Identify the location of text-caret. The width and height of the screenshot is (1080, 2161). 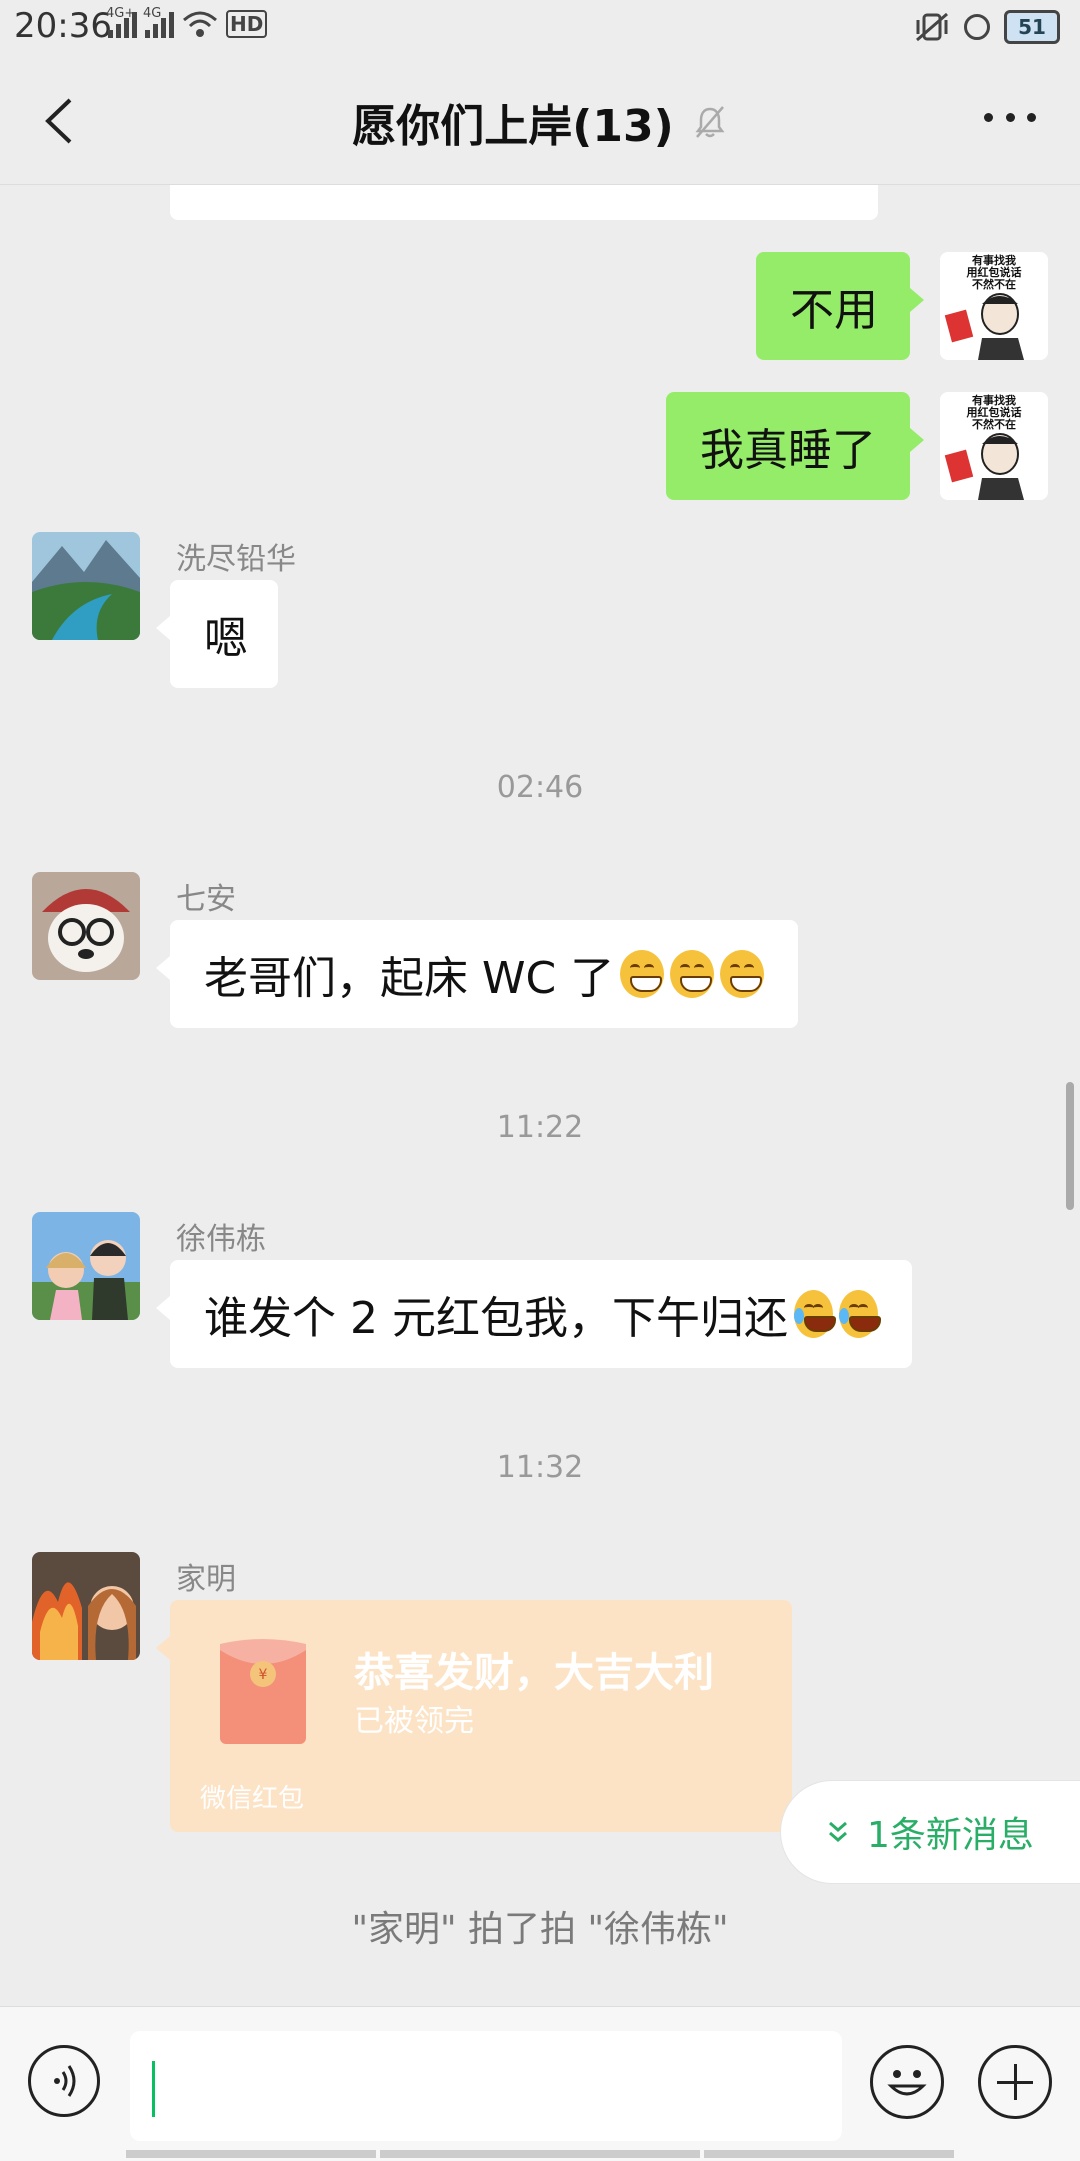
(153, 2089).